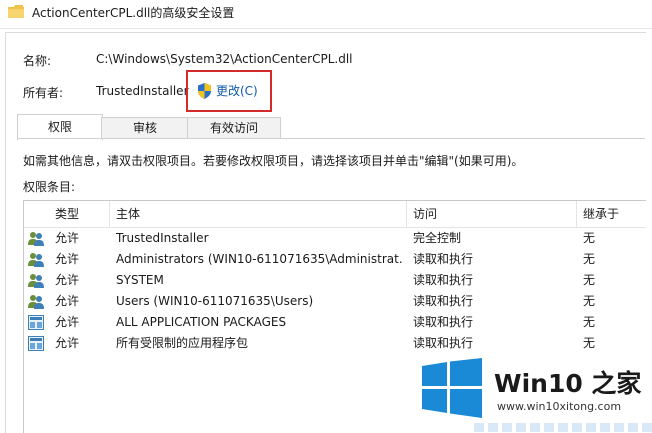 This screenshot has width=652, height=433. I want to click on tab-auditing: 审核, so click(145, 128).